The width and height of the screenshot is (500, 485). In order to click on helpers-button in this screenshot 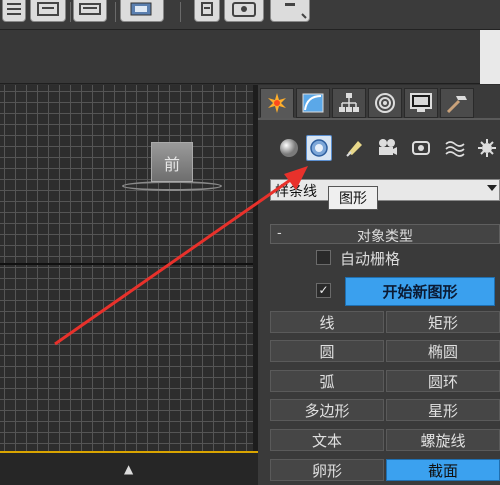, I will do `click(421, 148)`.